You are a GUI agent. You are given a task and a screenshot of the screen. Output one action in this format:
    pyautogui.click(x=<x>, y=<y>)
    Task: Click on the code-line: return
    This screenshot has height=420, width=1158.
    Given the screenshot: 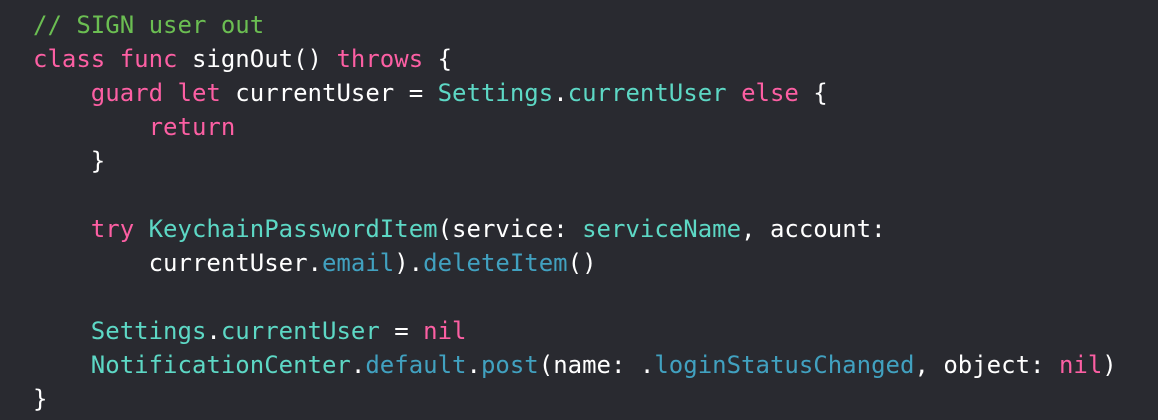 What is the action you would take?
    pyautogui.click(x=579, y=127)
    